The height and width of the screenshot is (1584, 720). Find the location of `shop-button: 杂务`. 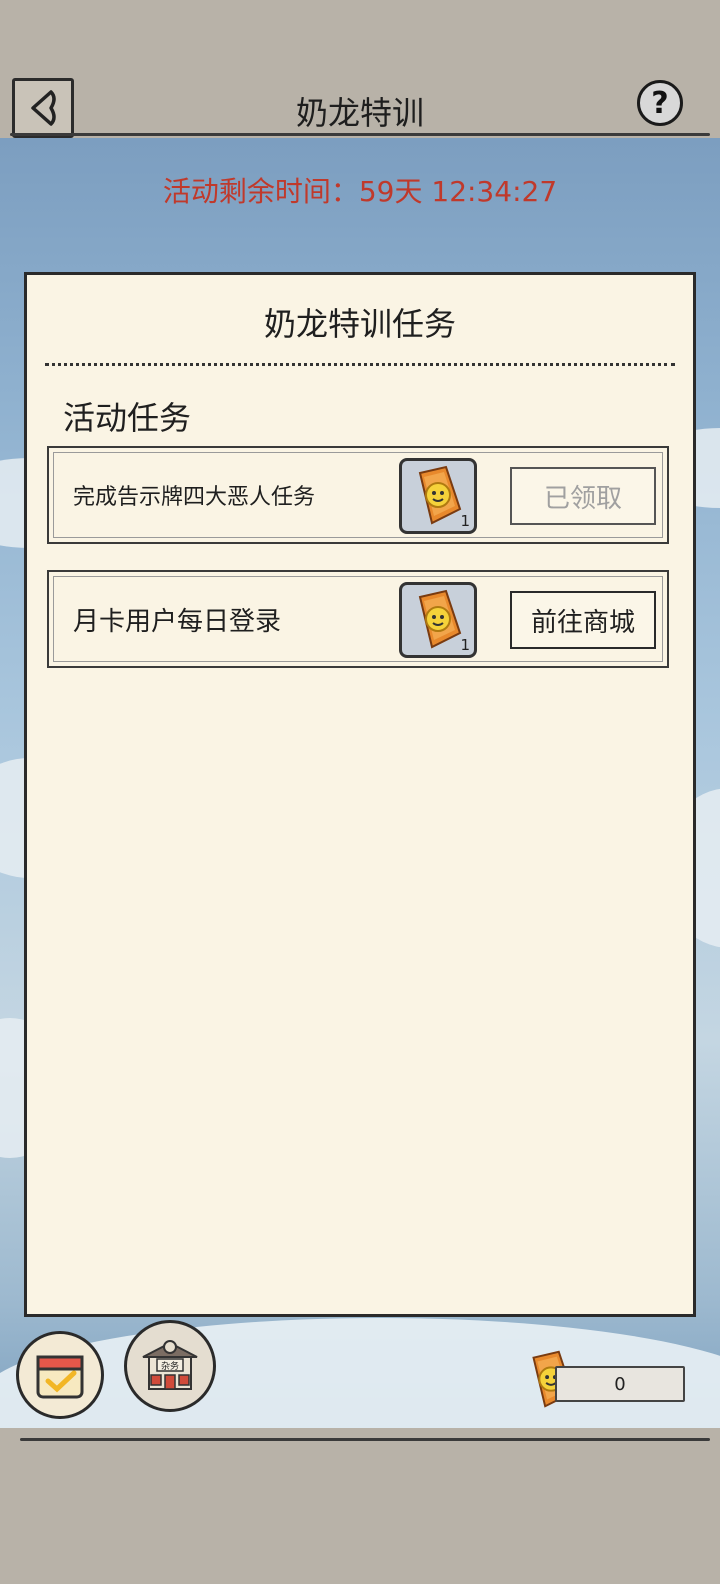

shop-button: 杂务 is located at coordinates (170, 1366).